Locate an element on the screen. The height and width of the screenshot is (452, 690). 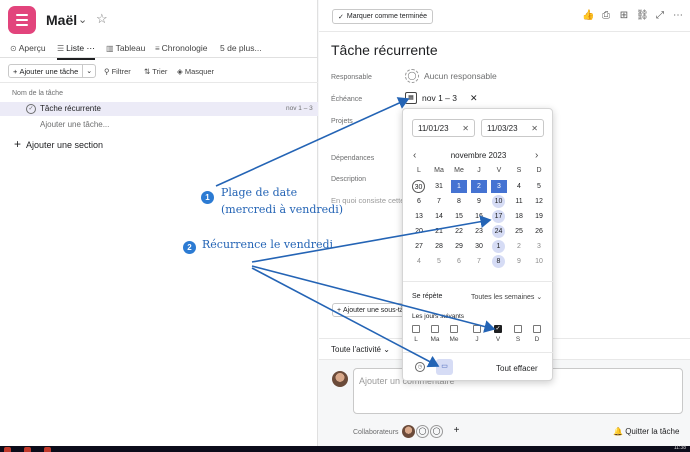
task-name: Tâche récurrente is located at coordinates (70, 108).